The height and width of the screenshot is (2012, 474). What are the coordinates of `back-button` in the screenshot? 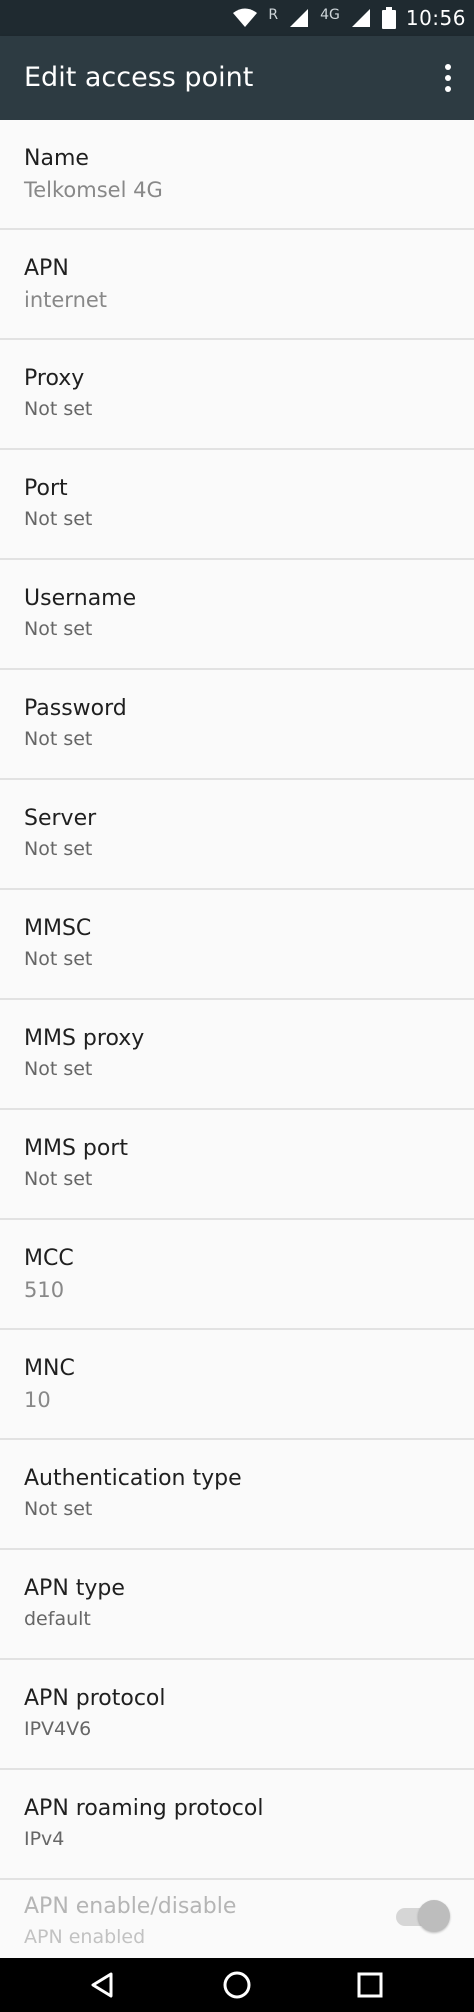 It's located at (102, 1985).